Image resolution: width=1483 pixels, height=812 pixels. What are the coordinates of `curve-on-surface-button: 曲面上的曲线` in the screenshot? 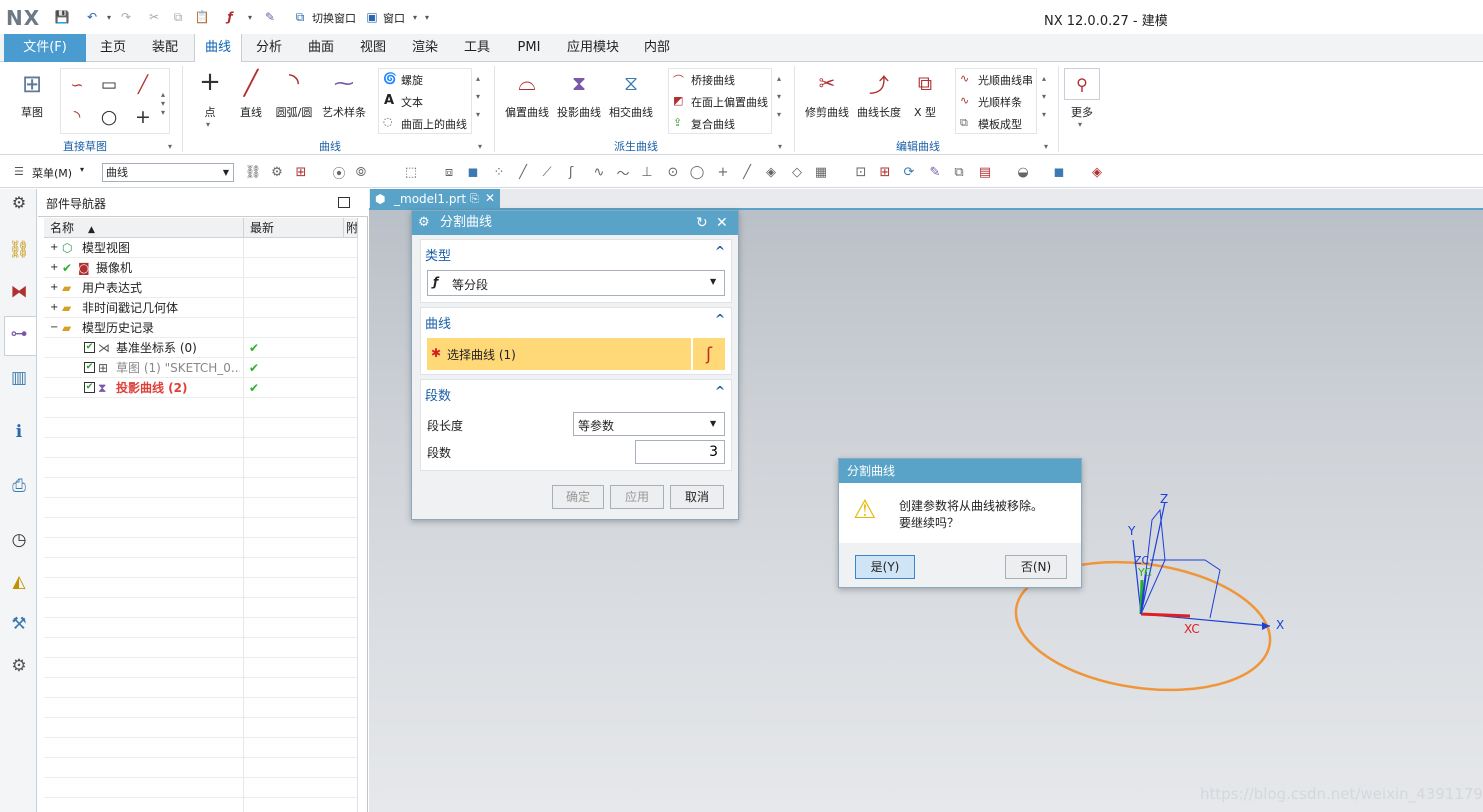 It's located at (434, 124).